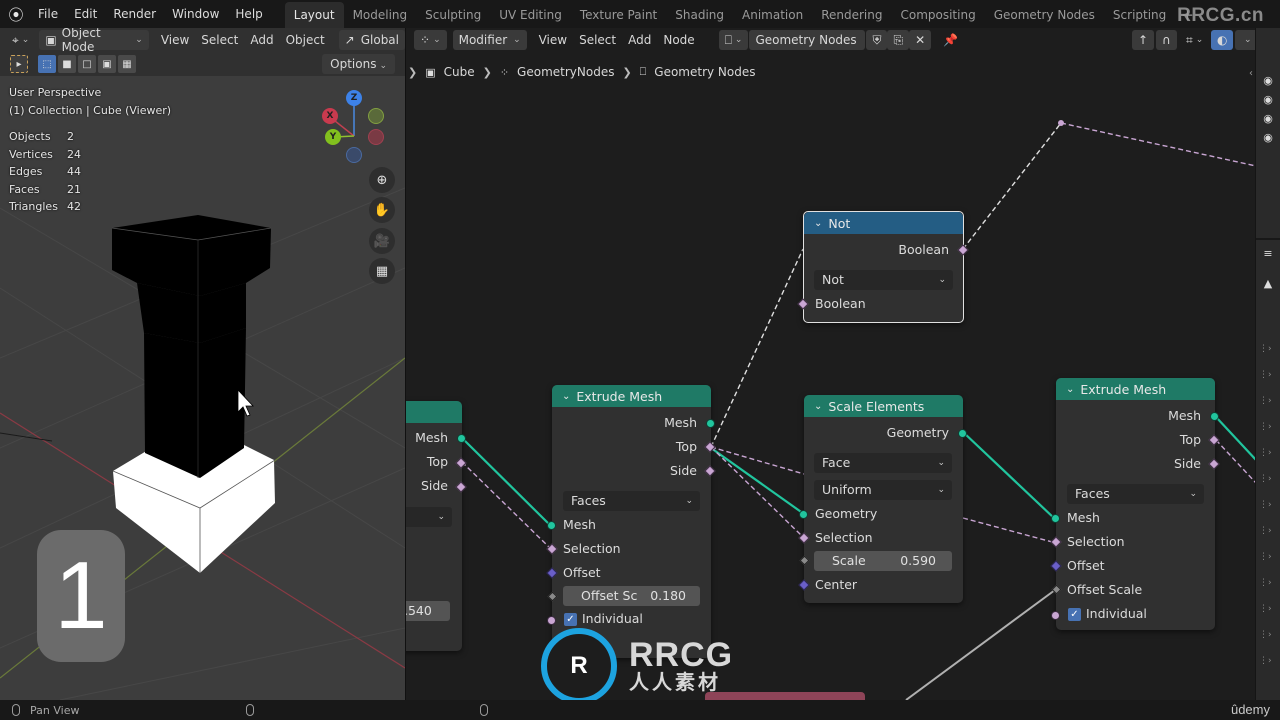 Image resolution: width=1280 pixels, height=720 pixels. Describe the element at coordinates (107, 64) in the screenshot. I see `select-invert-icon: ▣` at that location.